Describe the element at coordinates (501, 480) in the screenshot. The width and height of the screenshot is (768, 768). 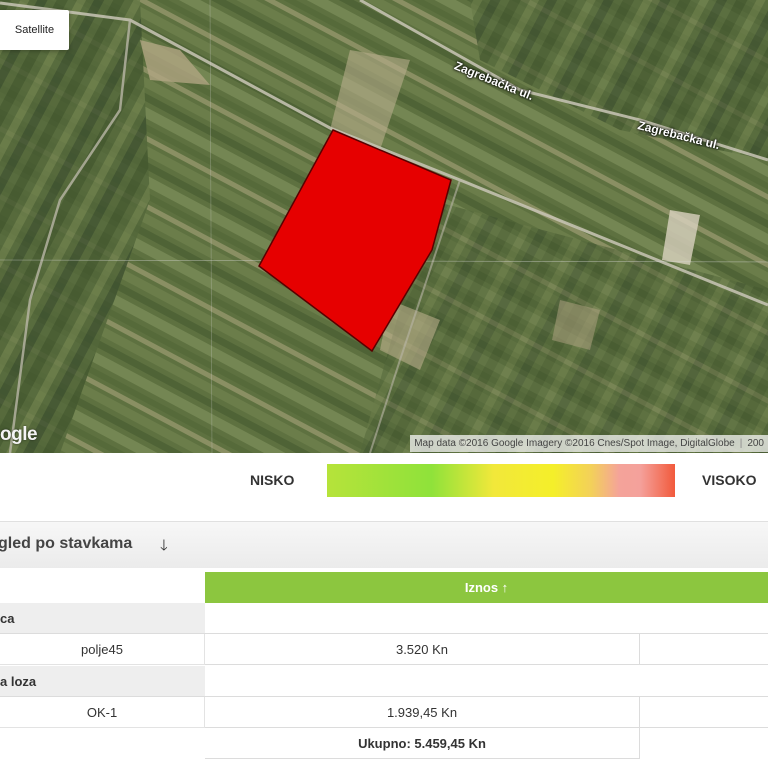
I see `legend-gradient-bar` at that location.